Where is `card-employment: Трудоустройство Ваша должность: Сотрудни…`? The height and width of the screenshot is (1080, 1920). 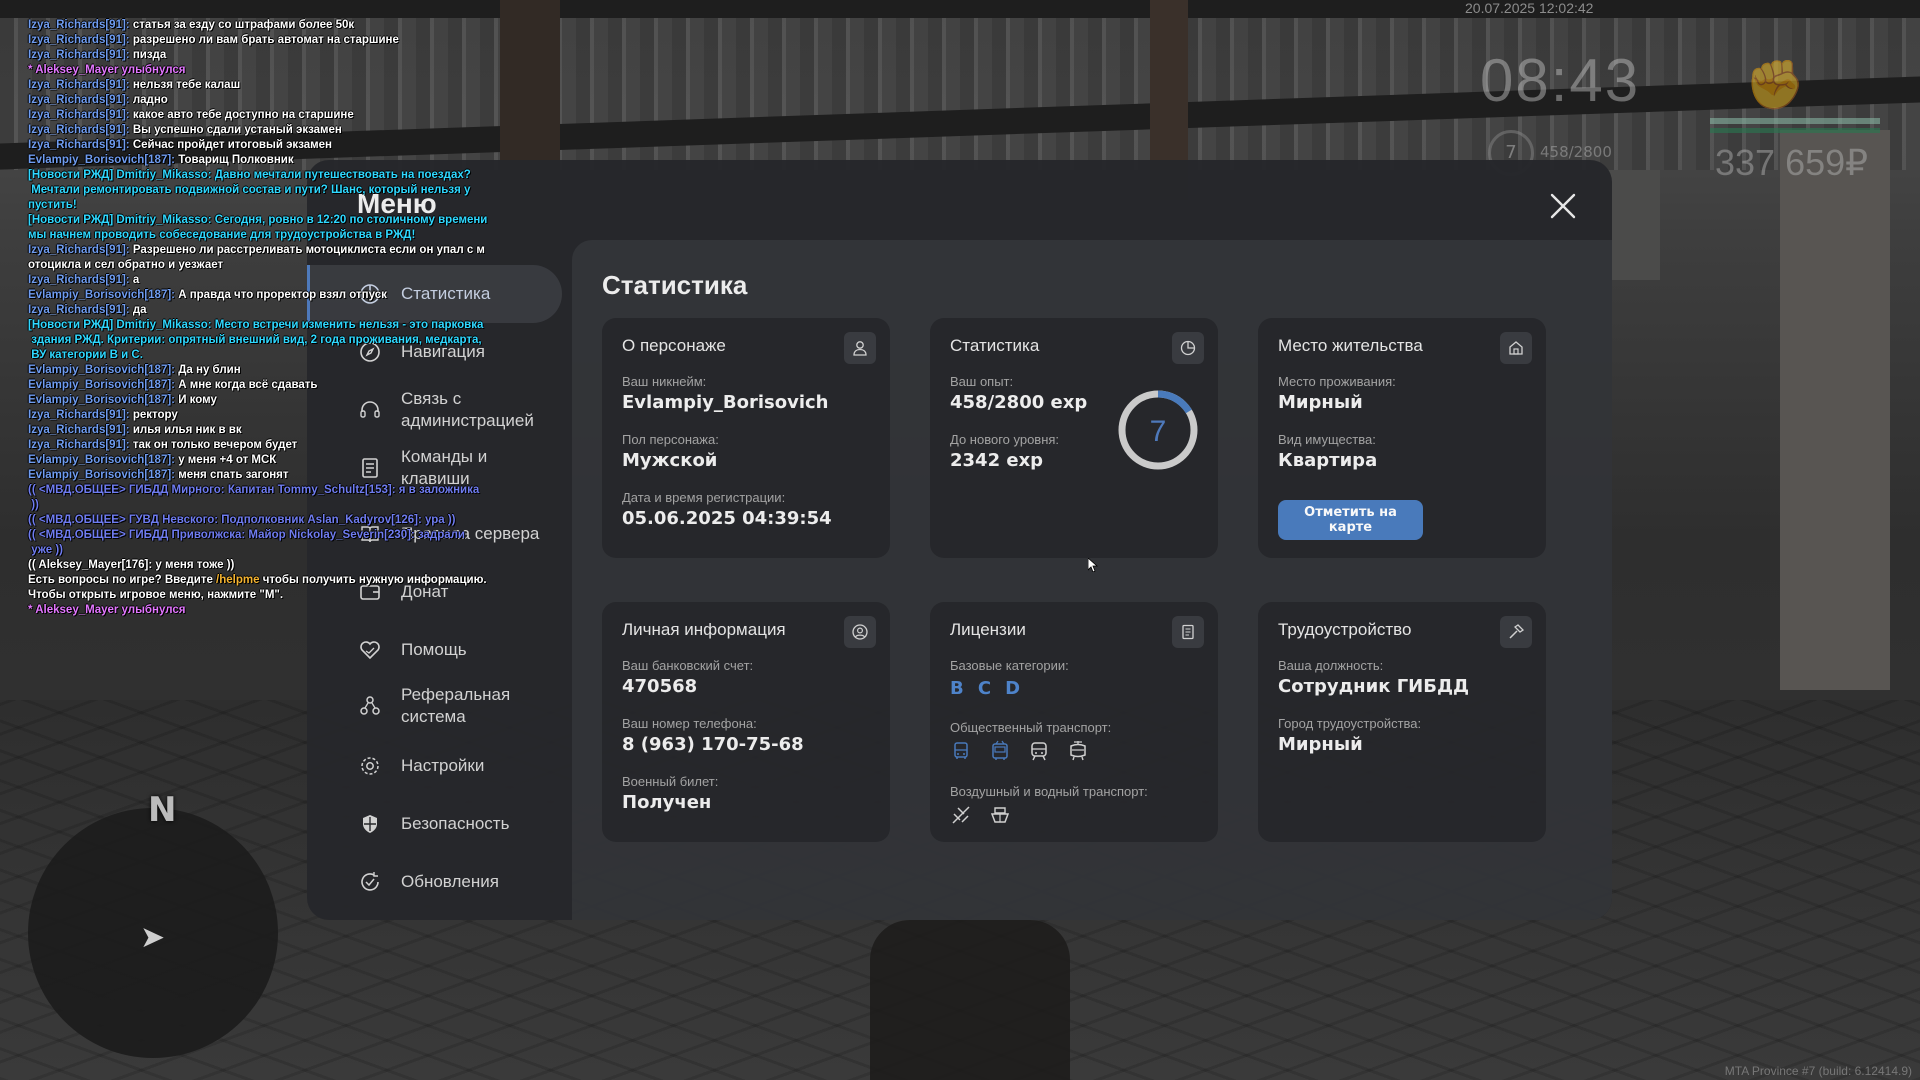 card-employment: Трудоустройство Ваша должность: Сотрудни… is located at coordinates (1402, 722).